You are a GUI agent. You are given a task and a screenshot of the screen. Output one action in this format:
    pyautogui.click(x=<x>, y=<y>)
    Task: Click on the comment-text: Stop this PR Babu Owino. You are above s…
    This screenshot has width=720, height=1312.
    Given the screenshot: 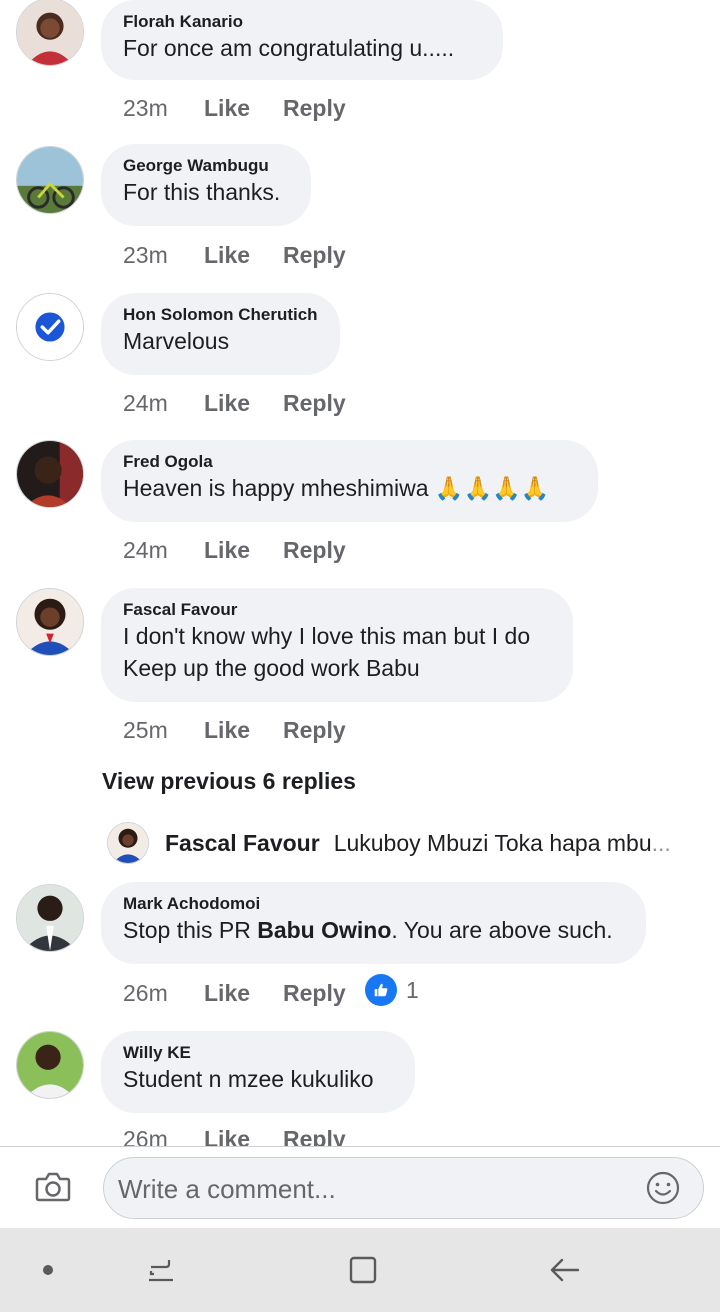 What is the action you would take?
    pyautogui.click(x=373, y=930)
    